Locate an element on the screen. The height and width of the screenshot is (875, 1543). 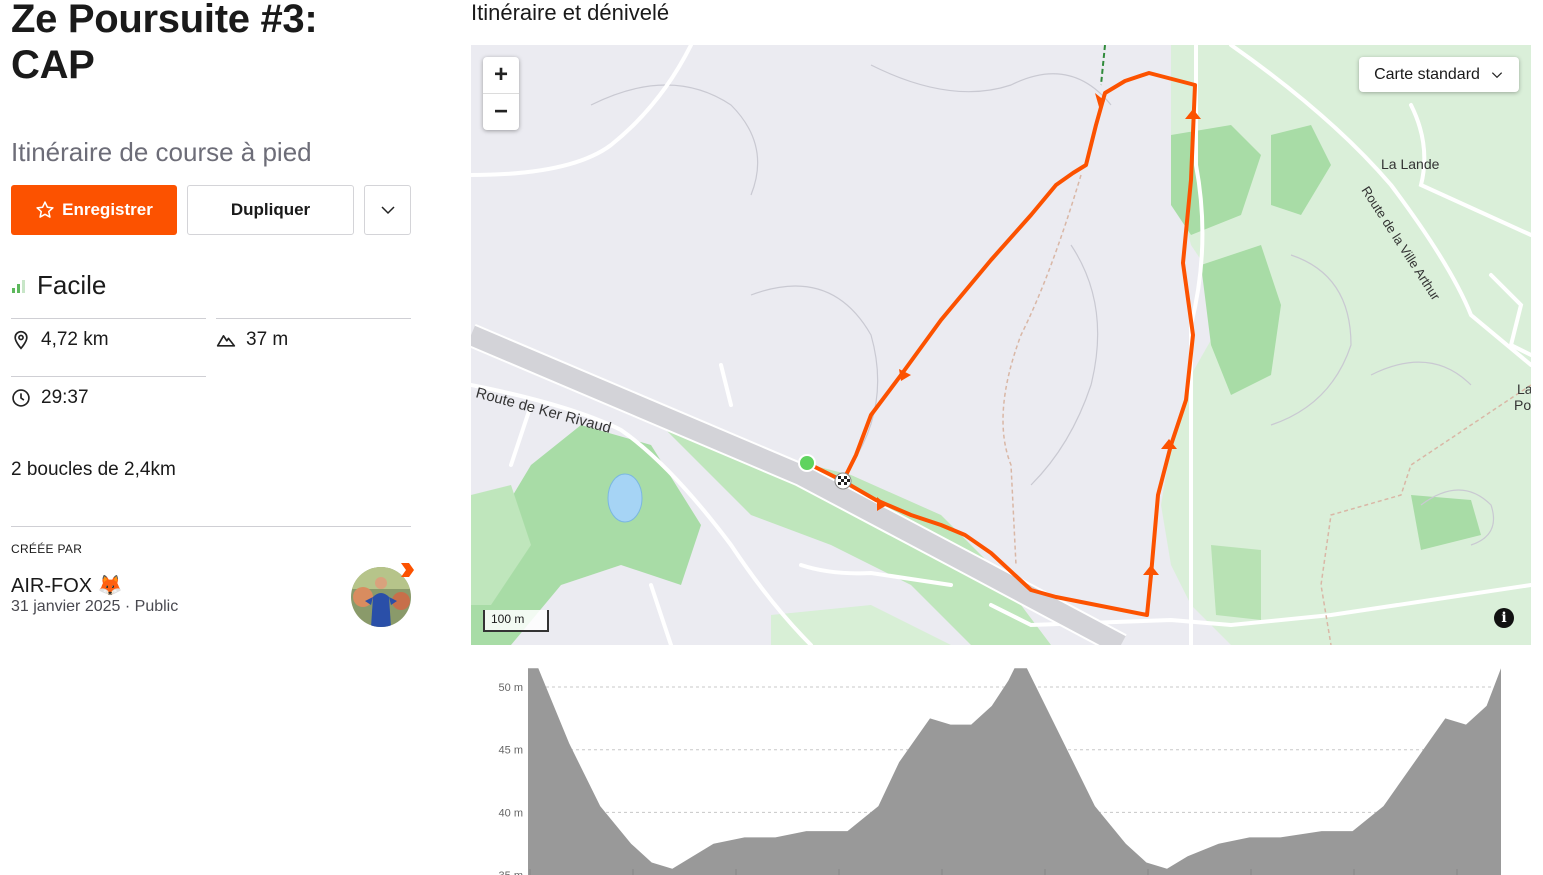
zoom-controls: + − is located at coordinates (501, 93).